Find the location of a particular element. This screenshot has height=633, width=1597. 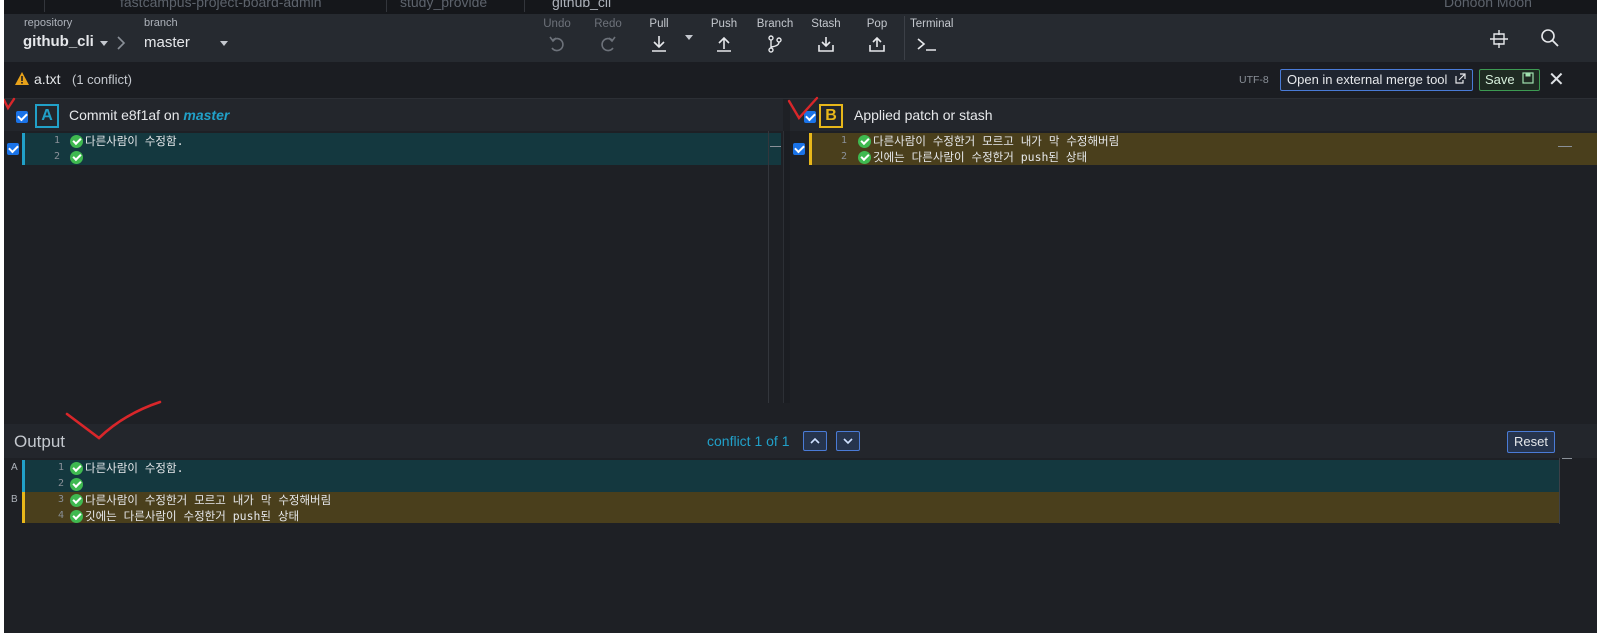

tab-study-provide: study_provide is located at coordinates (443, 6).